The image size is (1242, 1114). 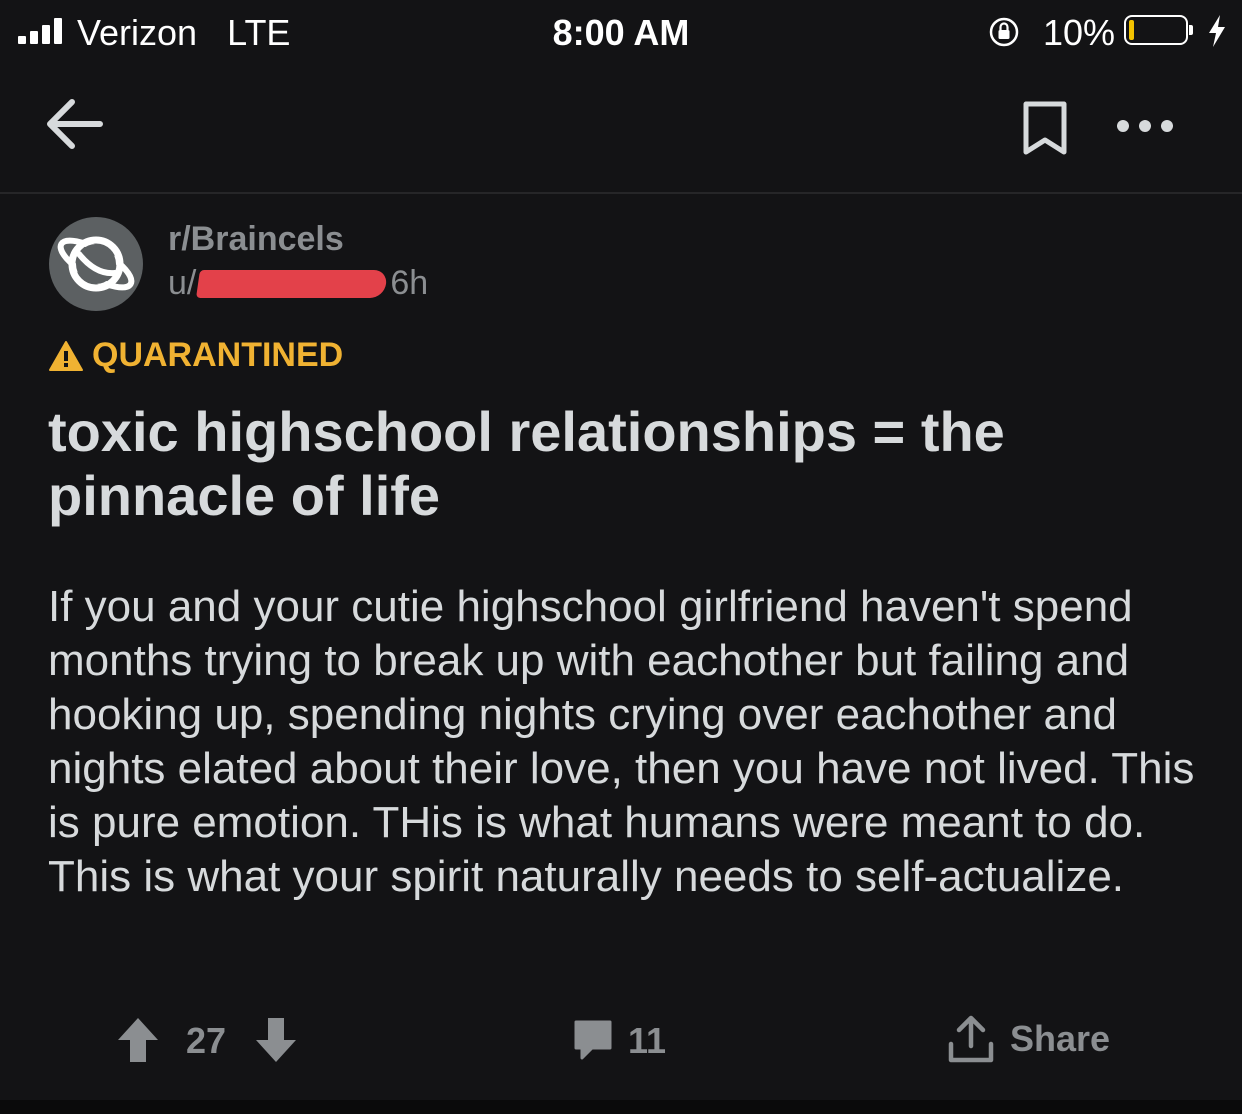 I want to click on share-icon, so click(x=971, y=1039).